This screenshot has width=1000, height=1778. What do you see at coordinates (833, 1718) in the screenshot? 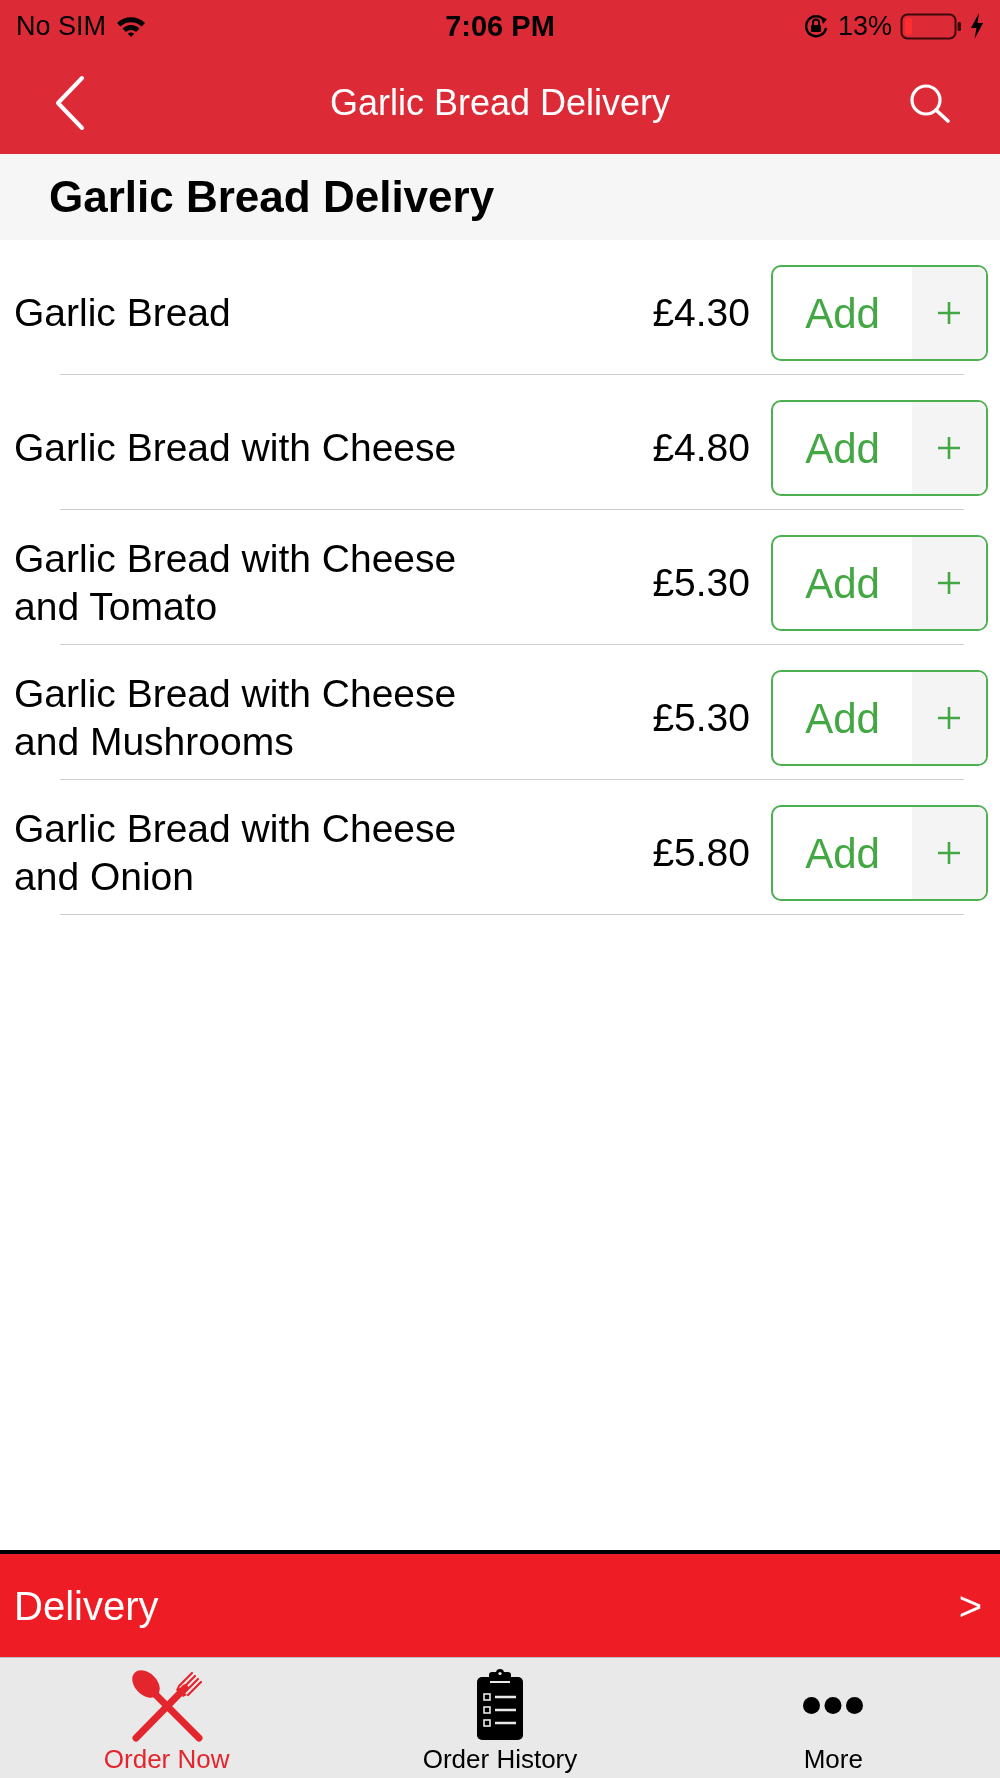
I see `tab-item: More` at bounding box center [833, 1718].